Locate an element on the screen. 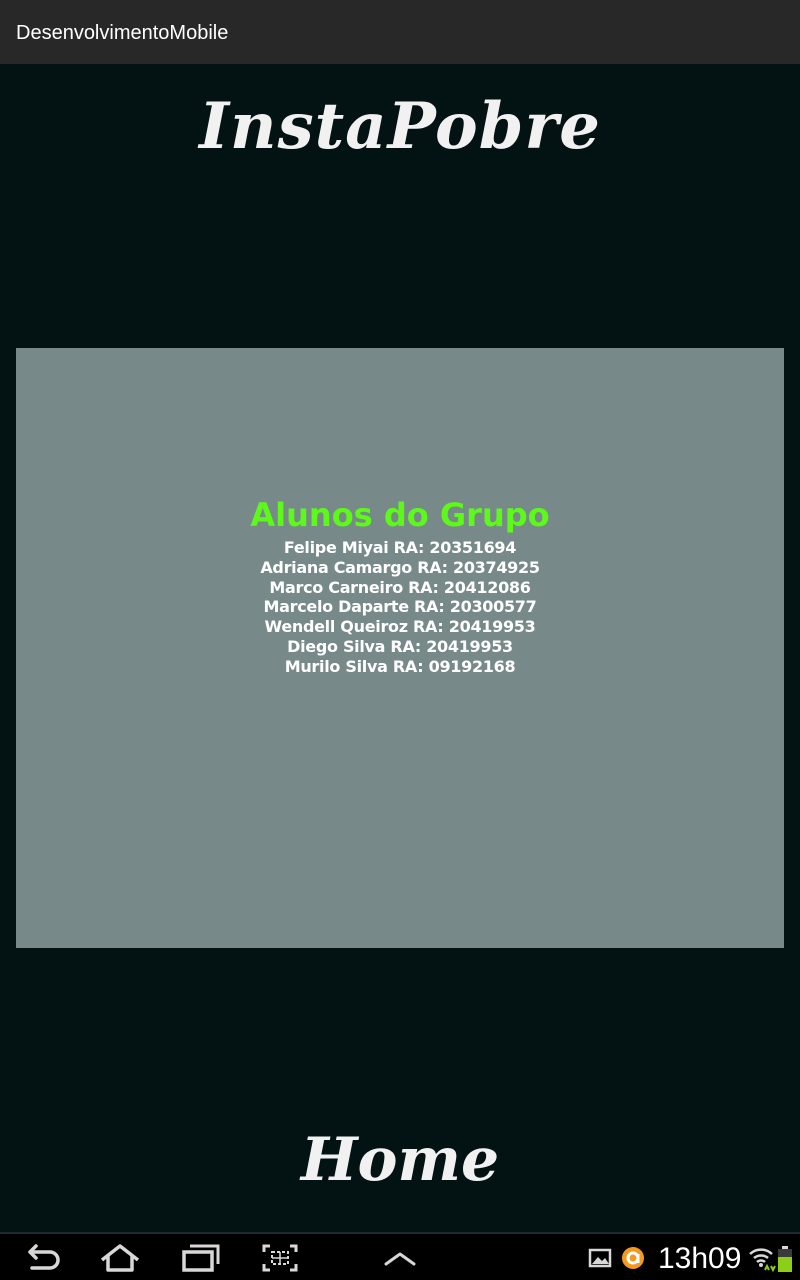 The height and width of the screenshot is (1280, 800). battery-icon is located at coordinates (785, 1258).